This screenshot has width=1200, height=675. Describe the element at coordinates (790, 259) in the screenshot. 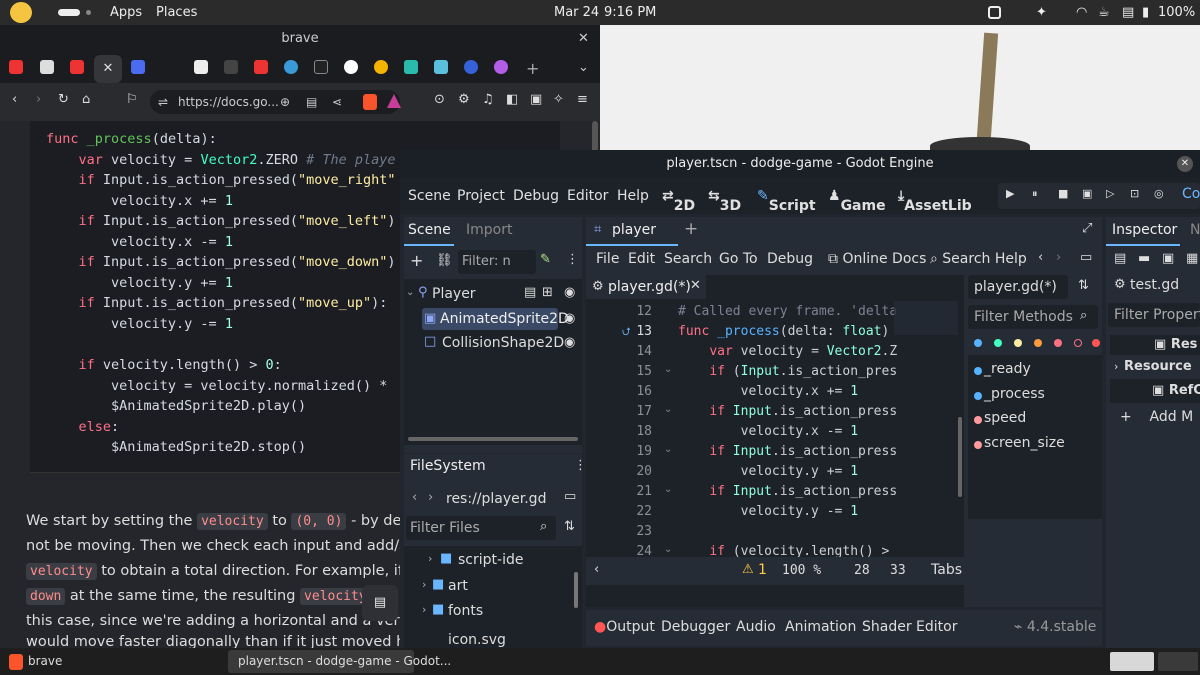

I see `menu-debug: Debug` at that location.